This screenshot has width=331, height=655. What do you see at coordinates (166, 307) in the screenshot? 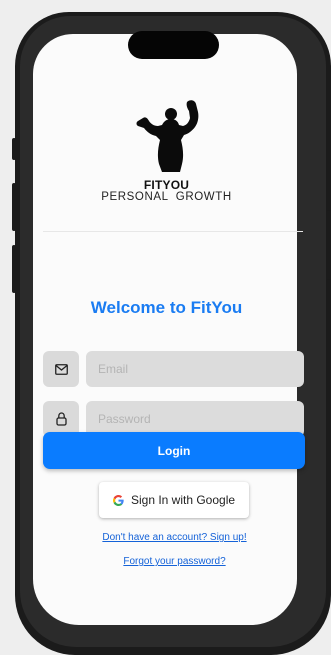
I see `welcome-title: Welcome to FitYou` at bounding box center [166, 307].